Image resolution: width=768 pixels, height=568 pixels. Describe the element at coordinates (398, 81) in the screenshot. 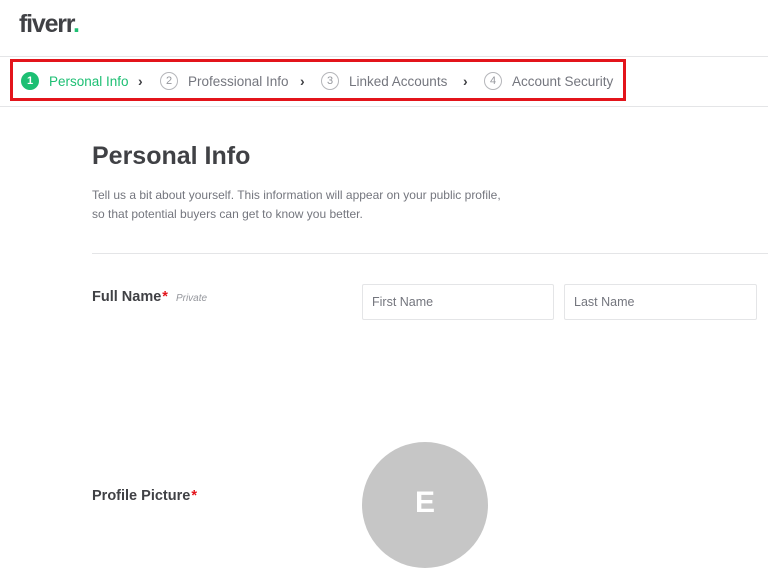

I see `step-label: Linked Accounts` at that location.